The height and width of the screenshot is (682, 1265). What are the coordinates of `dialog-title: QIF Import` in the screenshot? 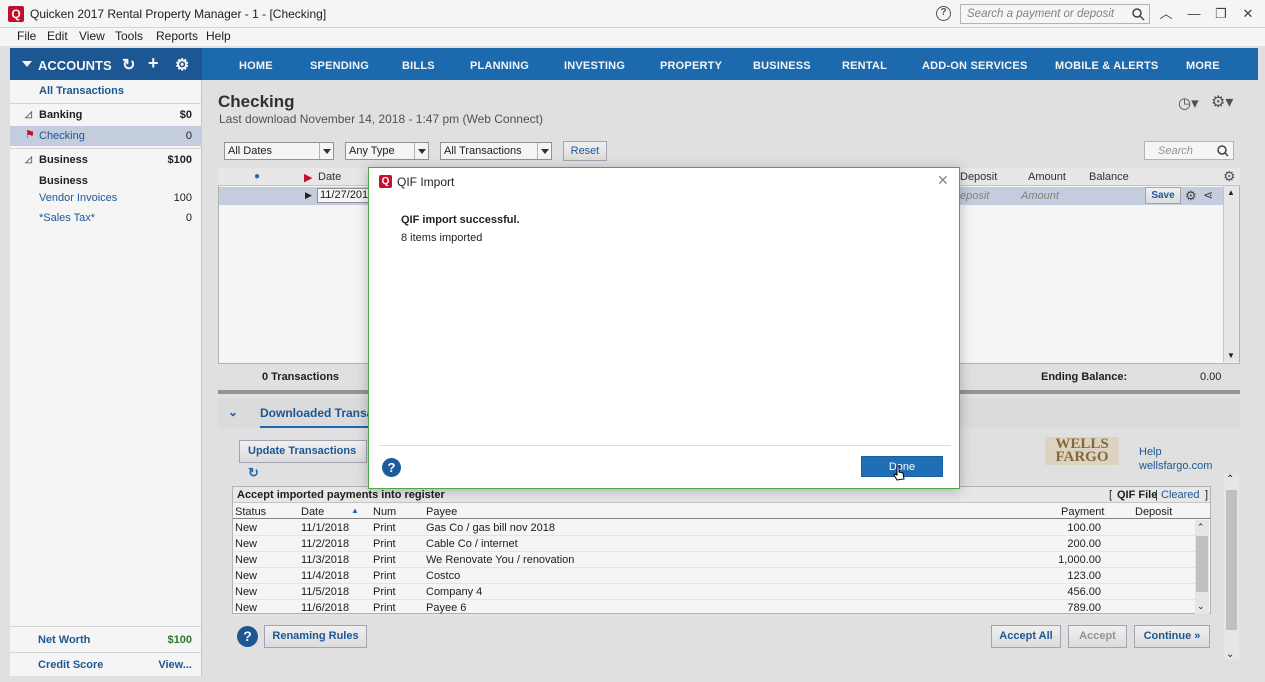 It's located at (426, 182).